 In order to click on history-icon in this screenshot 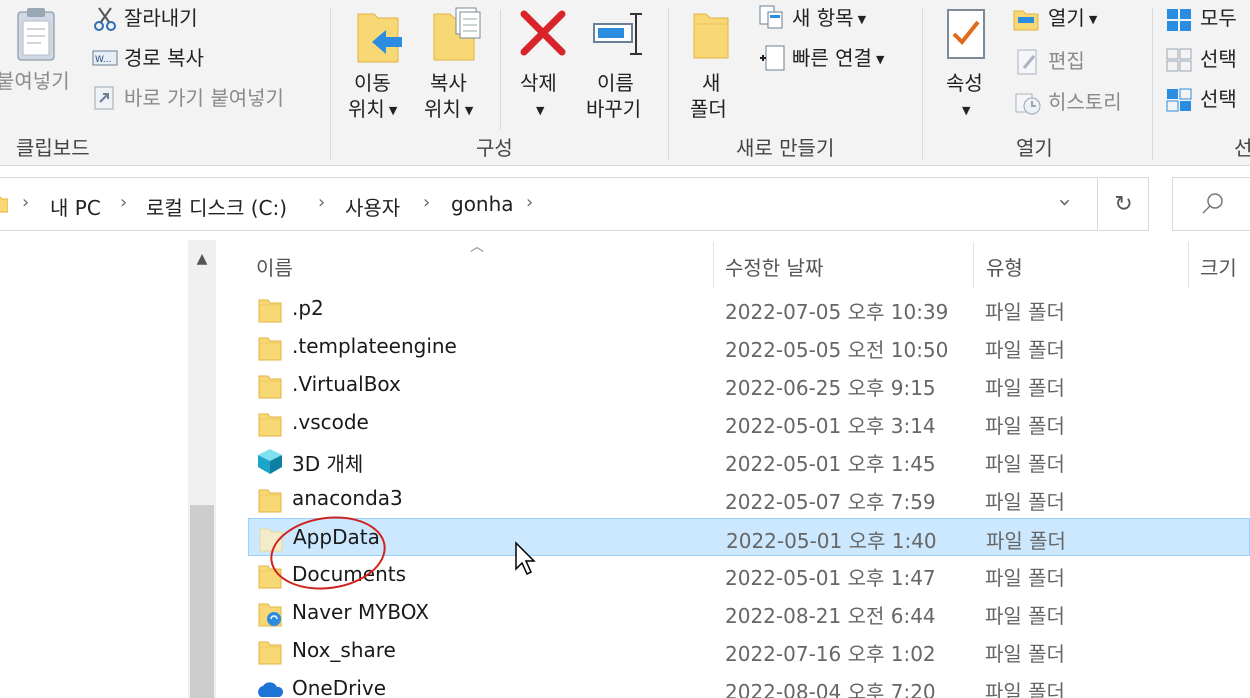, I will do `click(1028, 105)`.